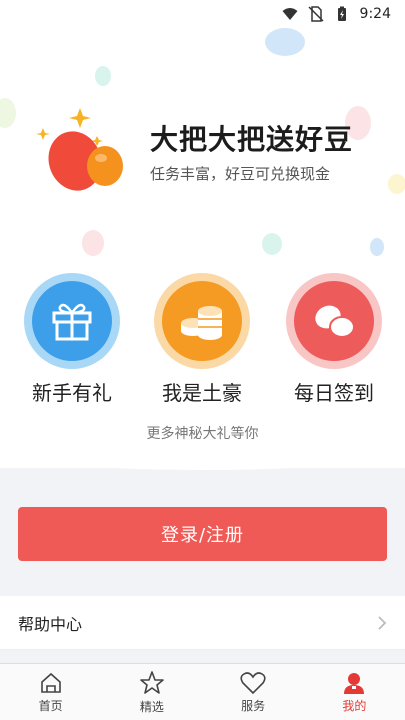 This screenshot has width=405, height=720. Describe the element at coordinates (290, 14) in the screenshot. I see `wifi-icon` at that location.